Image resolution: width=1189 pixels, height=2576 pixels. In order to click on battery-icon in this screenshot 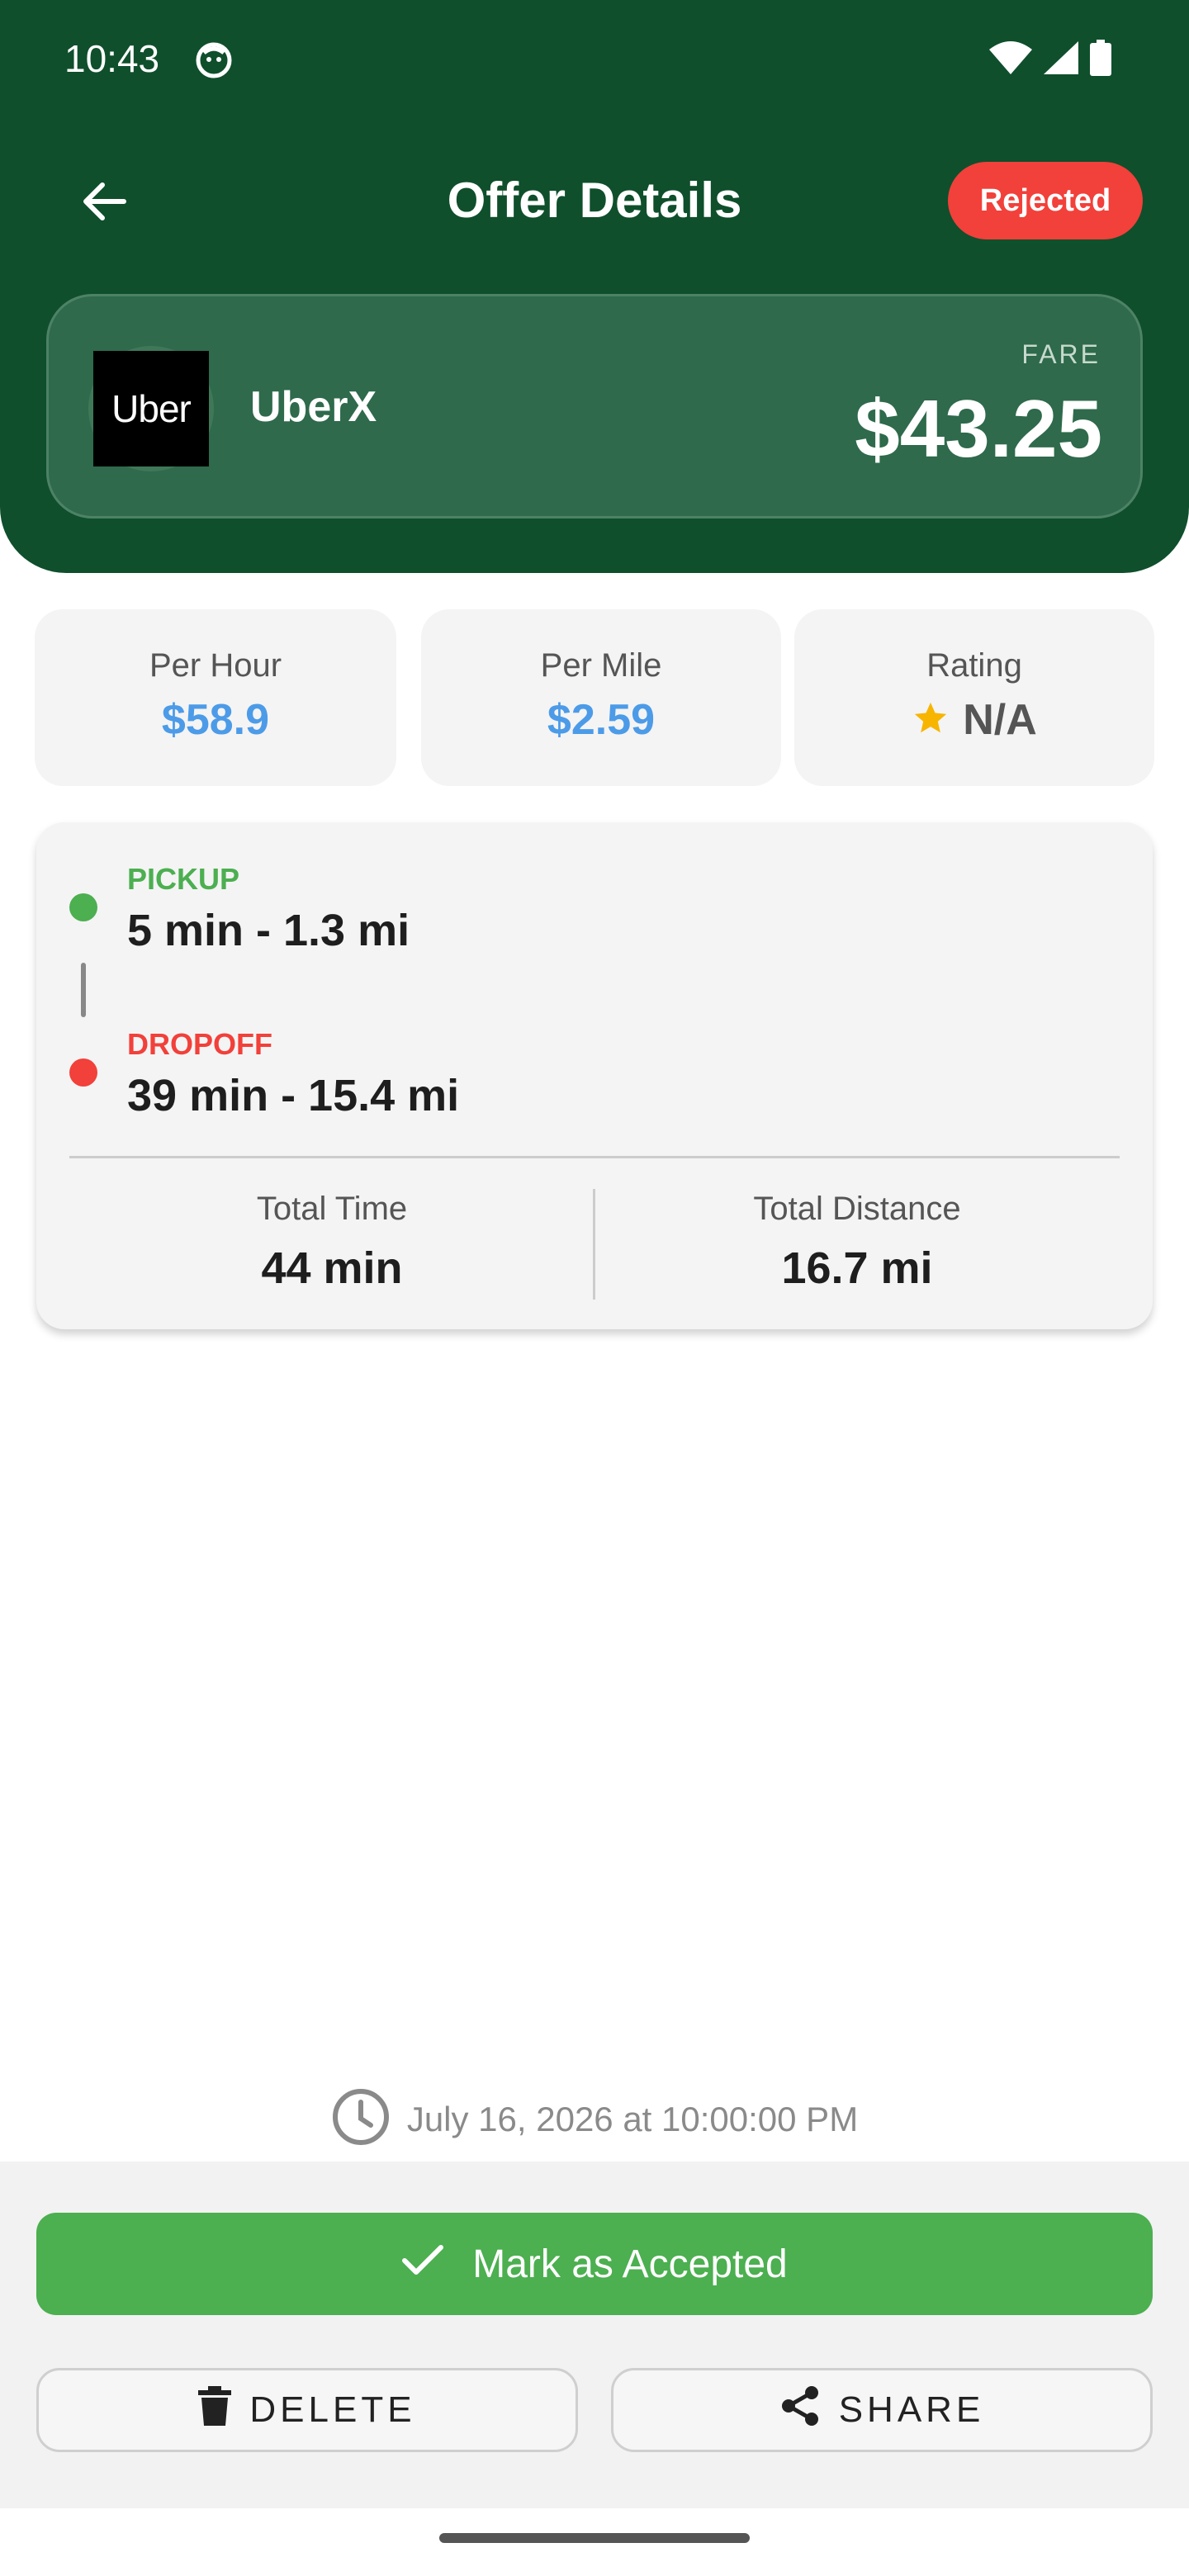, I will do `click(1100, 60)`.